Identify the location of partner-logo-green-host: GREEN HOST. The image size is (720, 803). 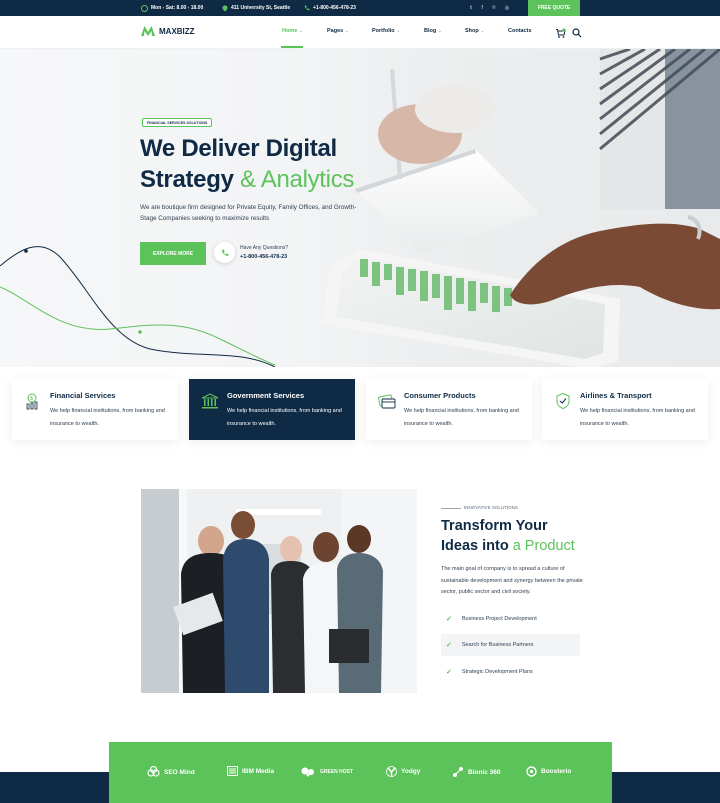
(327, 771).